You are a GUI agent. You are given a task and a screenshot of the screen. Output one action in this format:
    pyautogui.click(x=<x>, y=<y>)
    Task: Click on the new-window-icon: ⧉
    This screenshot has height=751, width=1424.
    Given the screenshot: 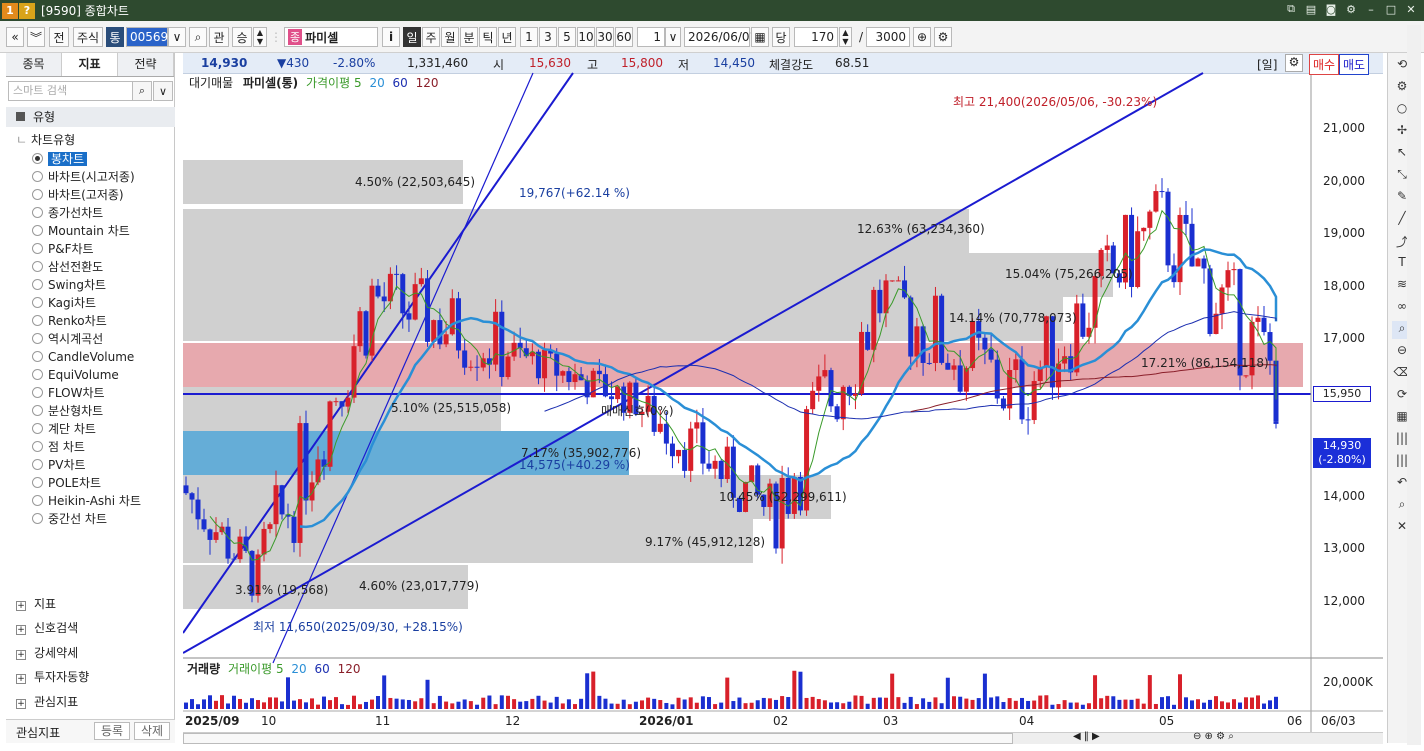 What is the action you would take?
    pyautogui.click(x=1291, y=9)
    